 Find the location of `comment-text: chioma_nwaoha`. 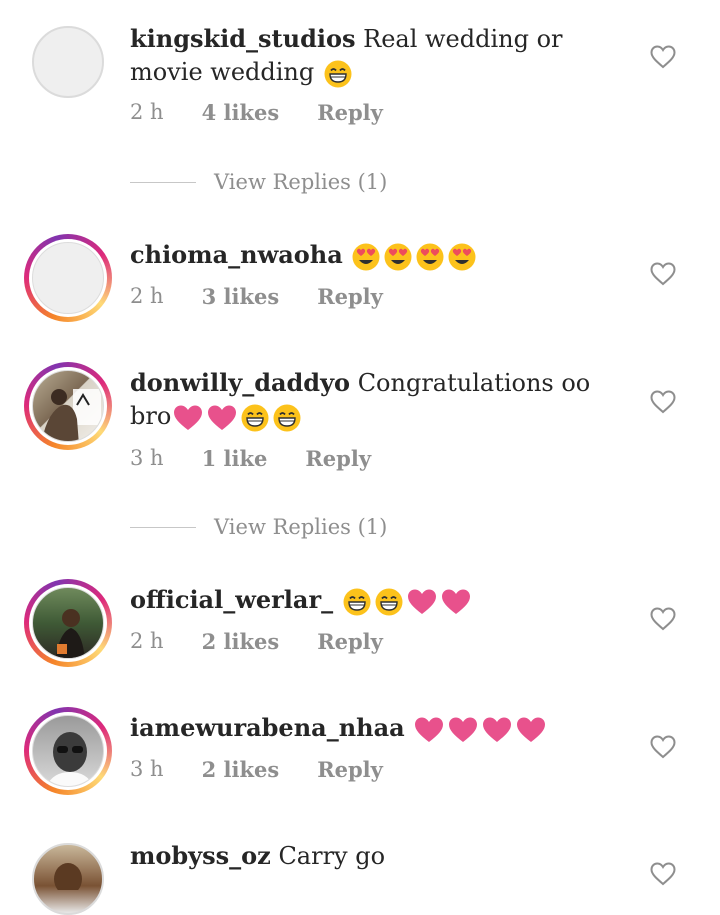

comment-text: chioma_nwaoha is located at coordinates (365, 255).